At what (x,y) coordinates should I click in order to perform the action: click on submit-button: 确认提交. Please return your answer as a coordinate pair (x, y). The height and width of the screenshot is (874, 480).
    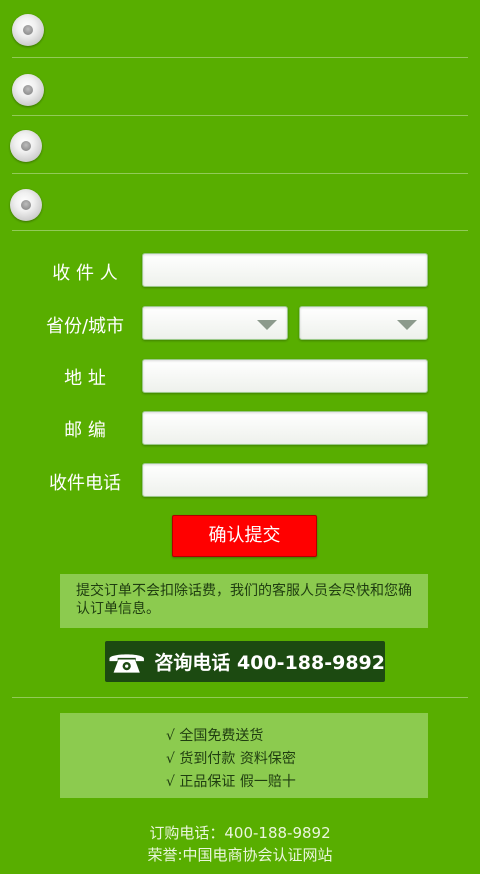
    Looking at the image, I should click on (244, 536).